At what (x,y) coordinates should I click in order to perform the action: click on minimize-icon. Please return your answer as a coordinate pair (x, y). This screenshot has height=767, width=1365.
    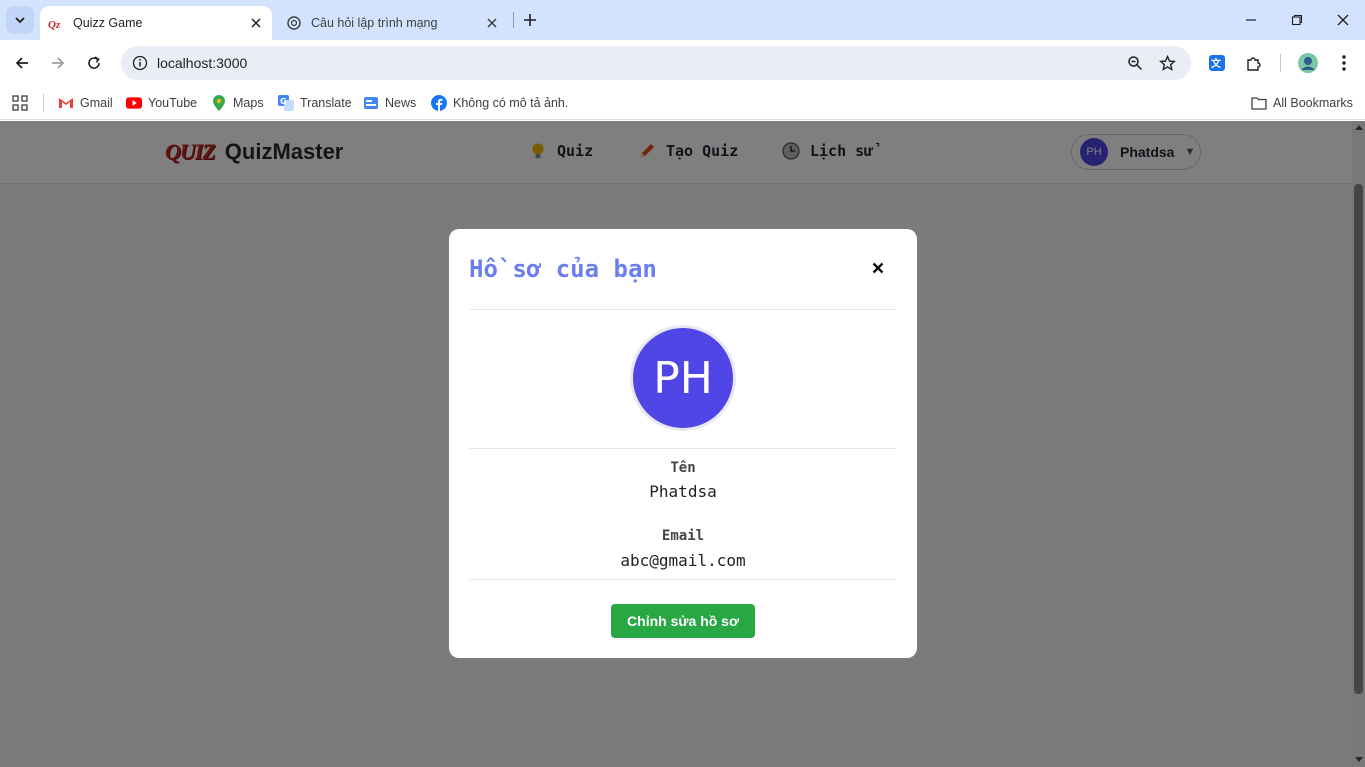
    Looking at the image, I should click on (1251, 20).